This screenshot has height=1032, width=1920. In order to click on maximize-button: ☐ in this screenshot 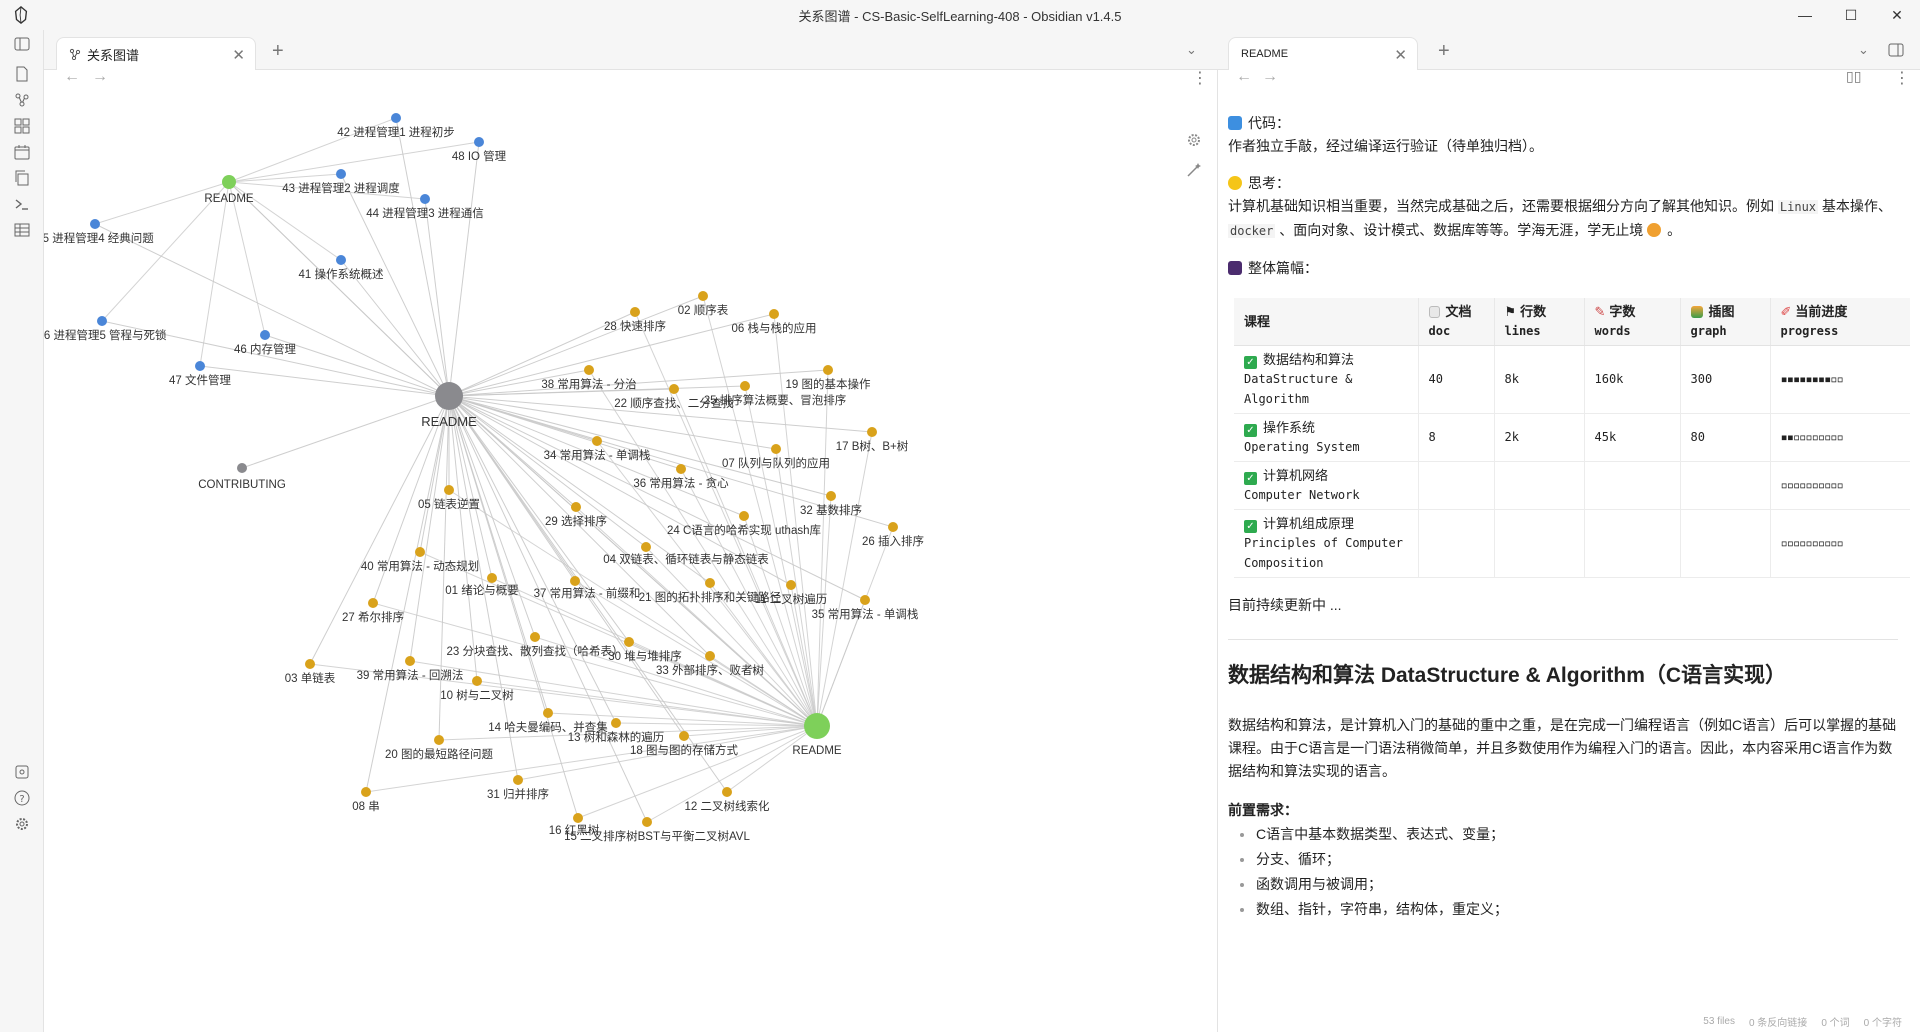, I will do `click(1851, 15)`.